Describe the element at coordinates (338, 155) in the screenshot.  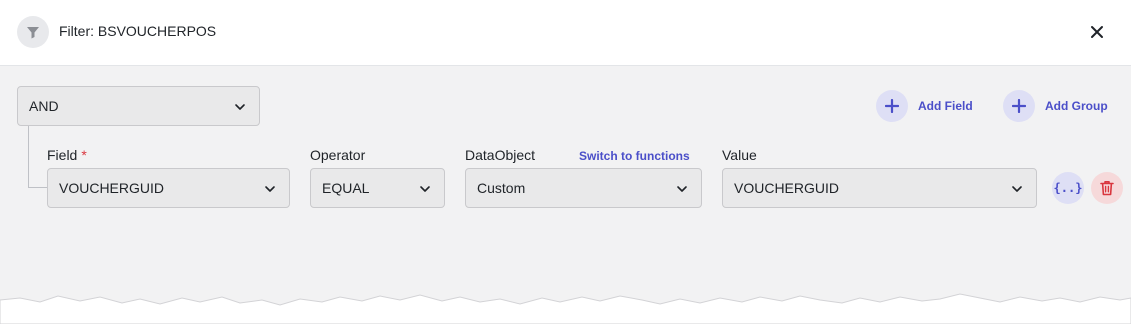
I see `operator-label: Operator` at that location.